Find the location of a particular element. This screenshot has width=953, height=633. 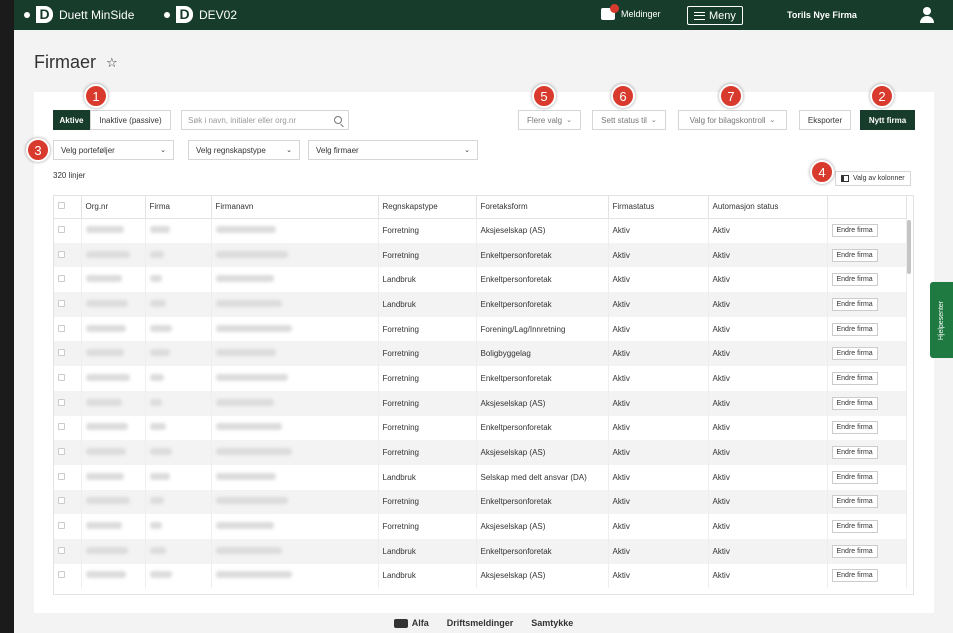

more-options-dropdown: Flere valg ⌄ is located at coordinates (549, 120).